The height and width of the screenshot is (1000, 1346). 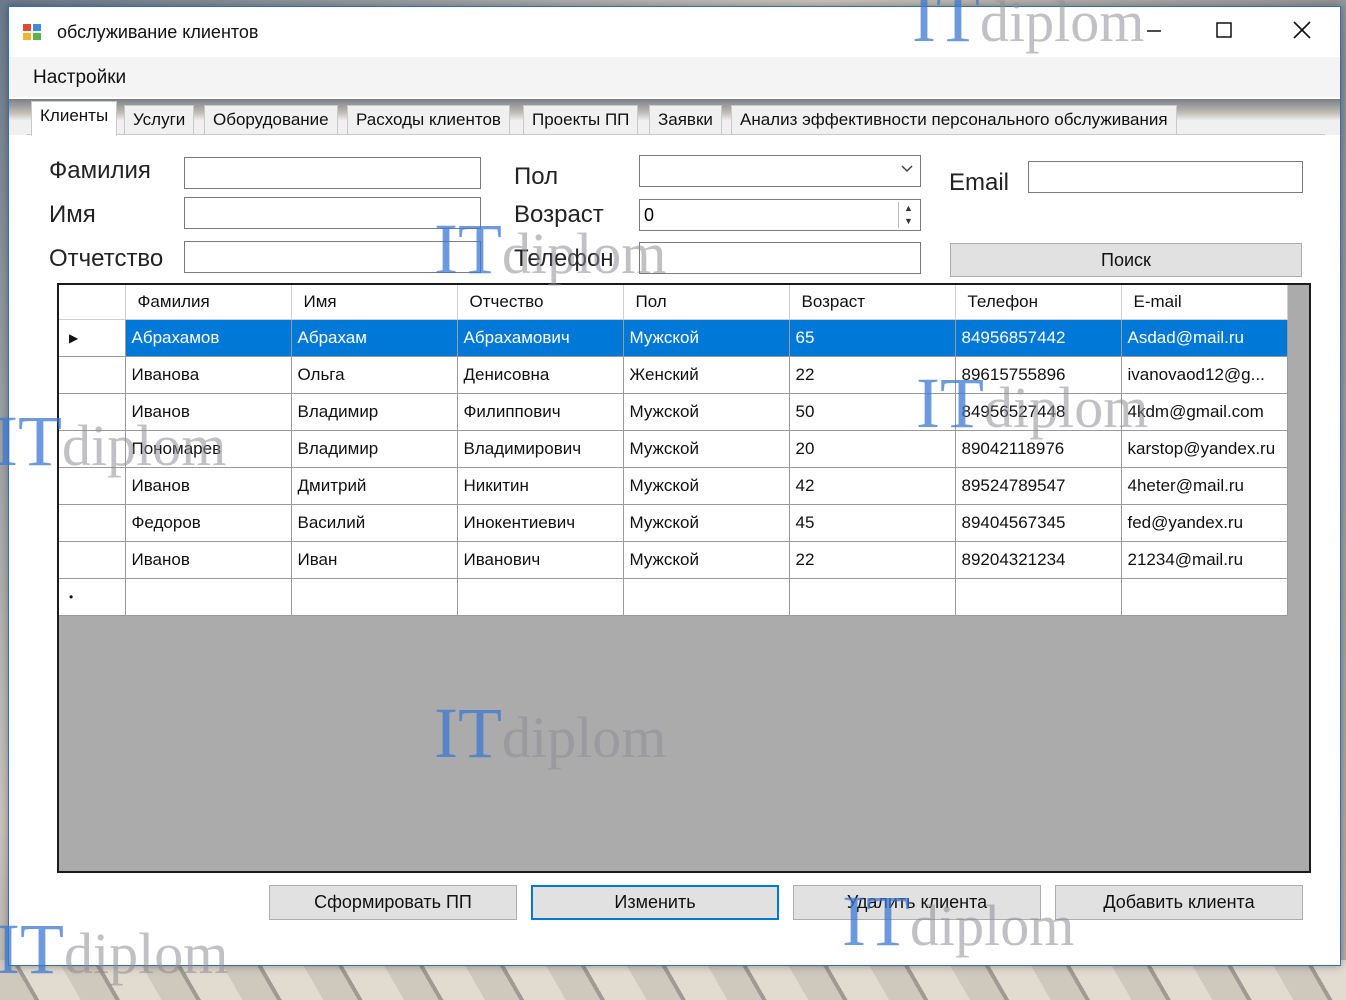 What do you see at coordinates (1204, 412) in the screenshot?
I see `table-cell: 4kdm@gmail.com` at bounding box center [1204, 412].